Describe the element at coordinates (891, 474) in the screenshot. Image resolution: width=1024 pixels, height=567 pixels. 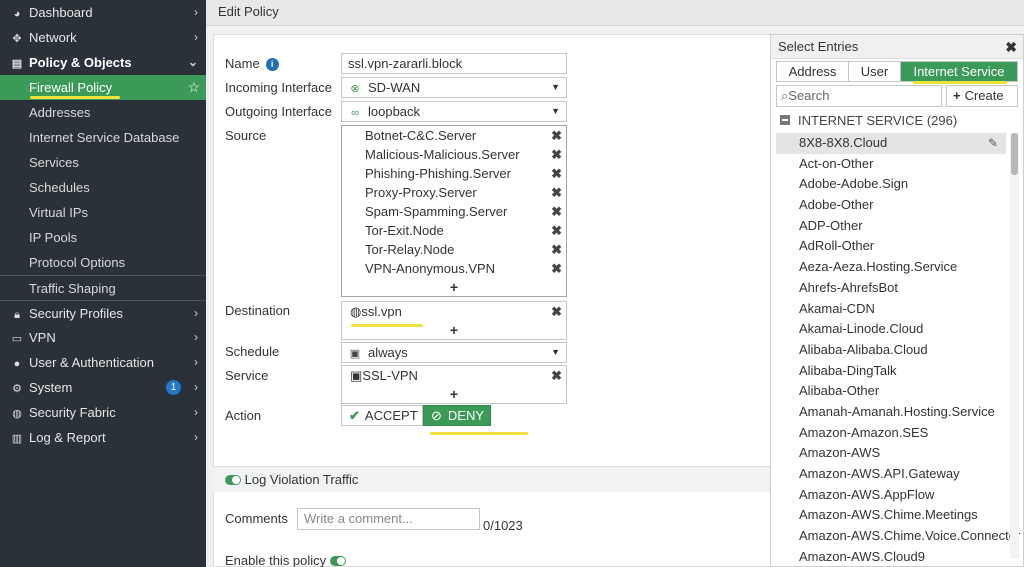
I see `list-item: Amazon-AWS.API.Gateway` at that location.